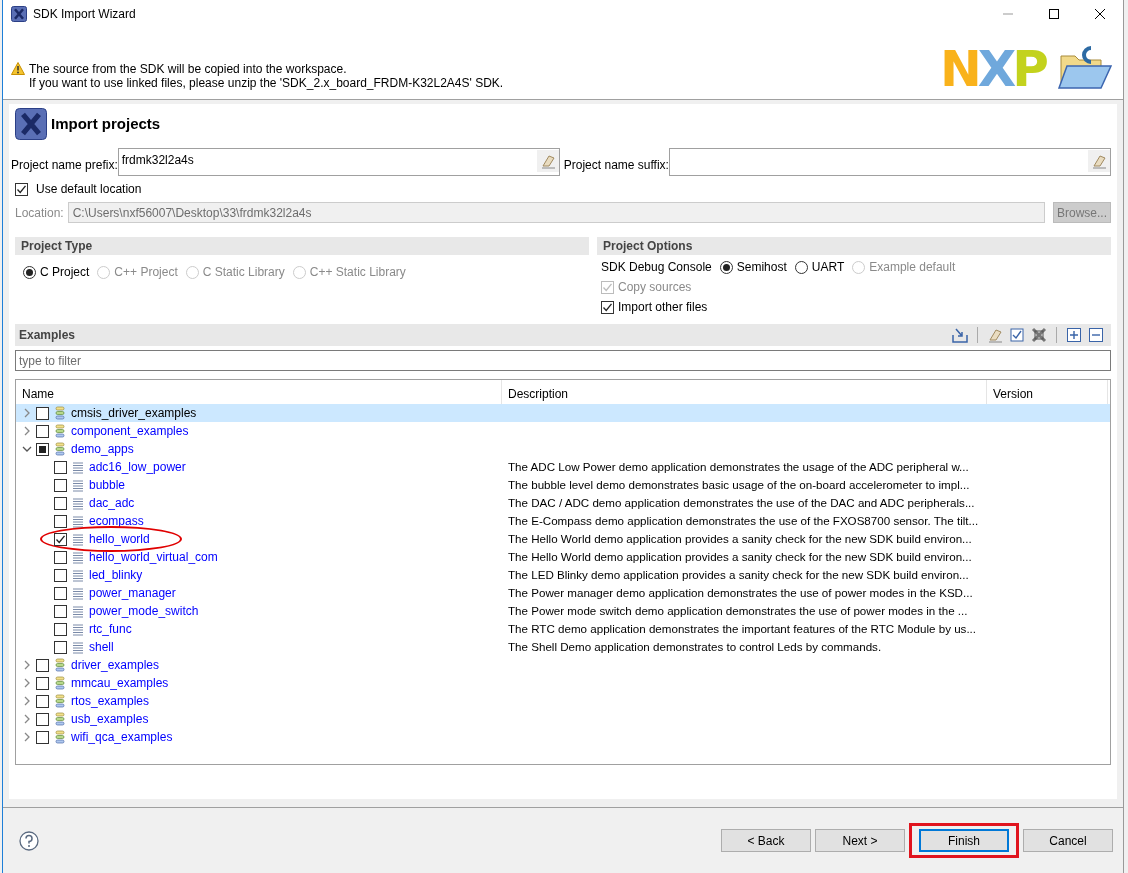  What do you see at coordinates (563, 719) in the screenshot?
I see `tree-row: usb_examples` at bounding box center [563, 719].